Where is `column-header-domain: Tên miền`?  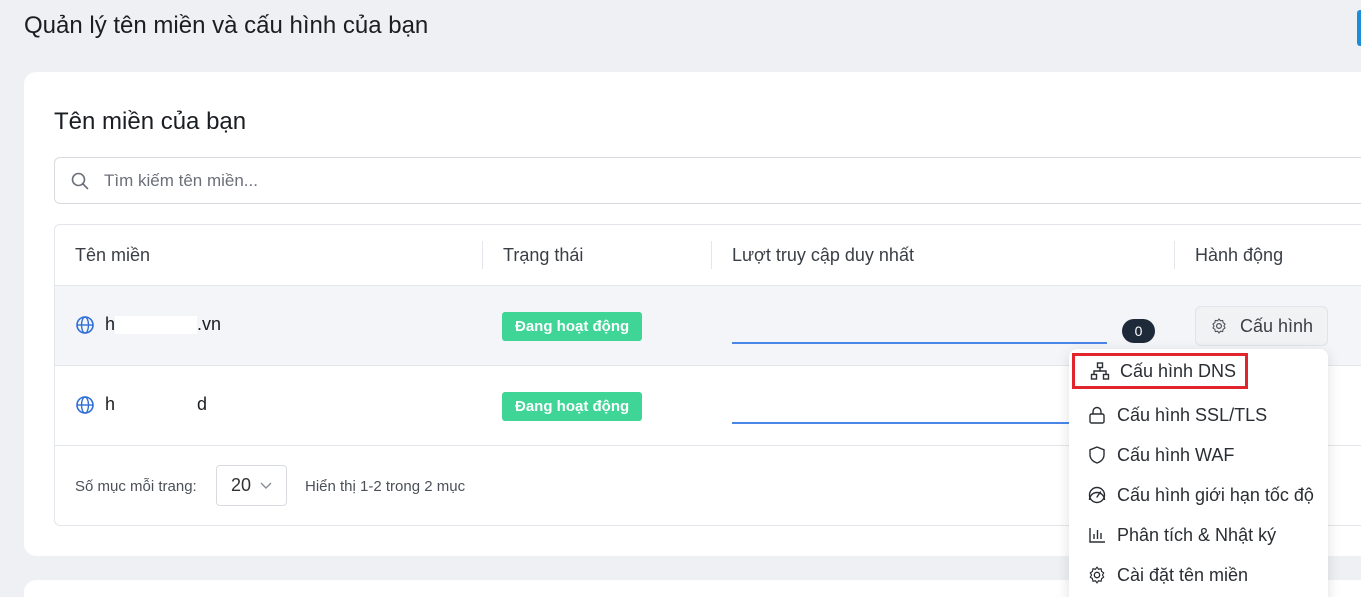 column-header-domain: Tên miền is located at coordinates (112, 255).